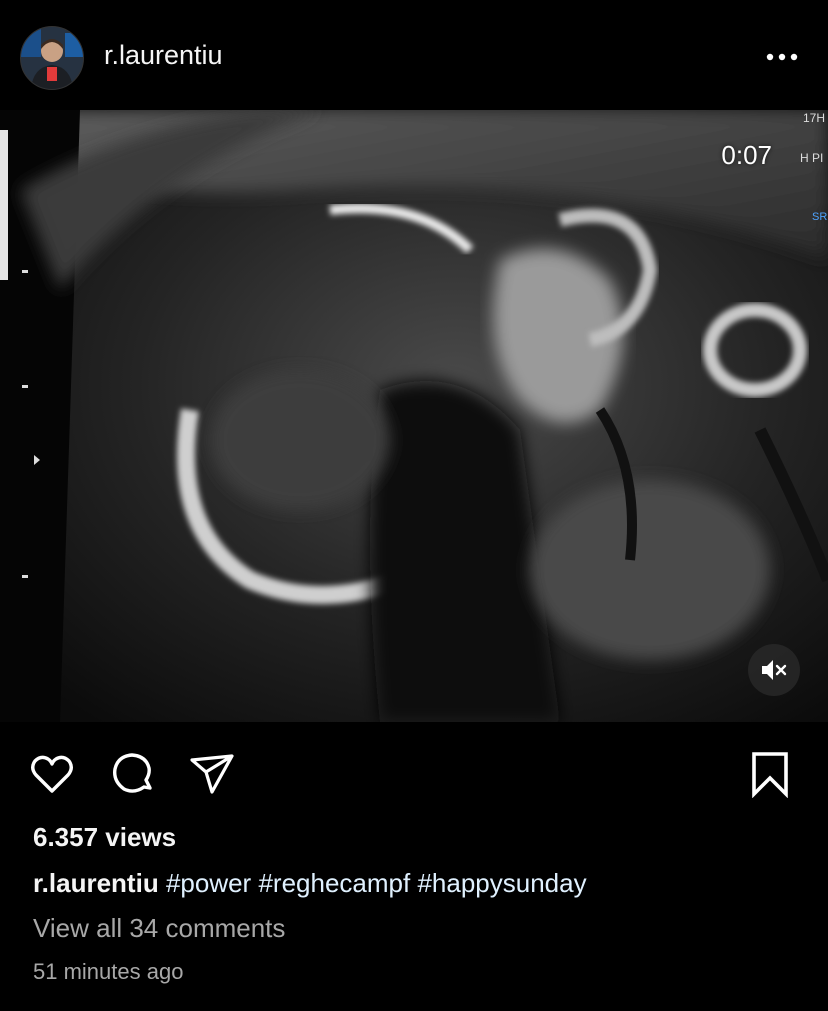 The width and height of the screenshot is (828, 1011). Describe the element at coordinates (132, 774) in the screenshot. I see `comment-bubble-icon` at that location.